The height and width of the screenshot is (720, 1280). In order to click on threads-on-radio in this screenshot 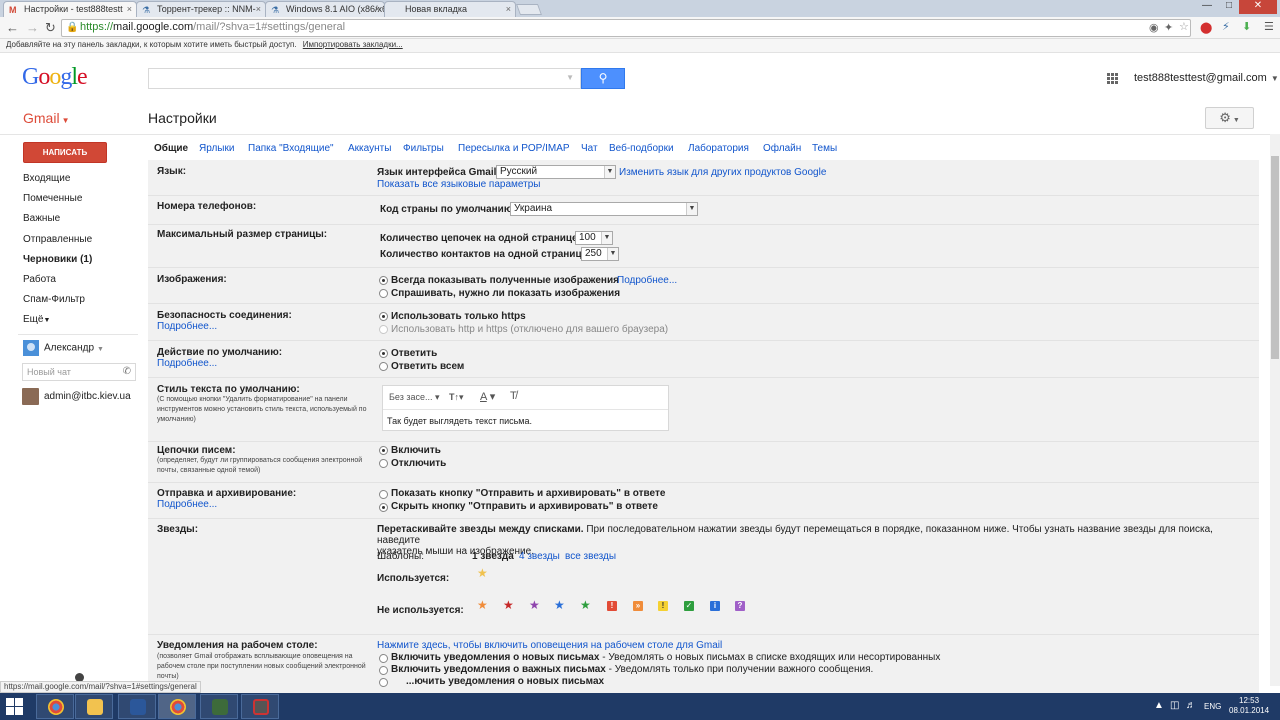, I will do `click(383, 450)`.